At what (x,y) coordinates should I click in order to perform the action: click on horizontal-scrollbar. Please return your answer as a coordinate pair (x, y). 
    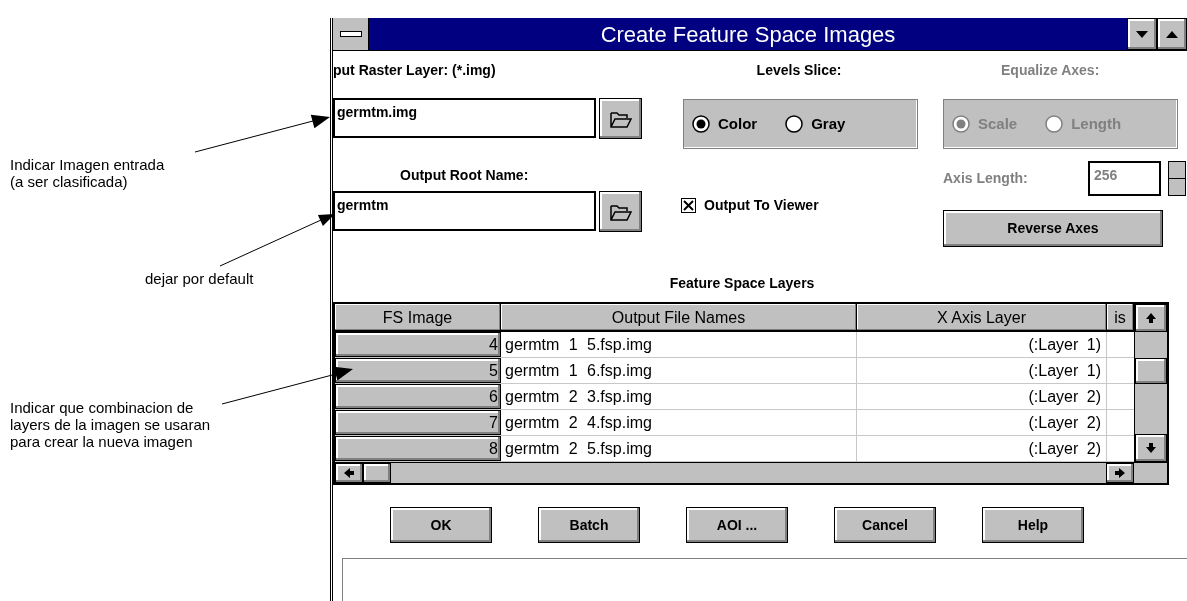
    Looking at the image, I should click on (734, 473).